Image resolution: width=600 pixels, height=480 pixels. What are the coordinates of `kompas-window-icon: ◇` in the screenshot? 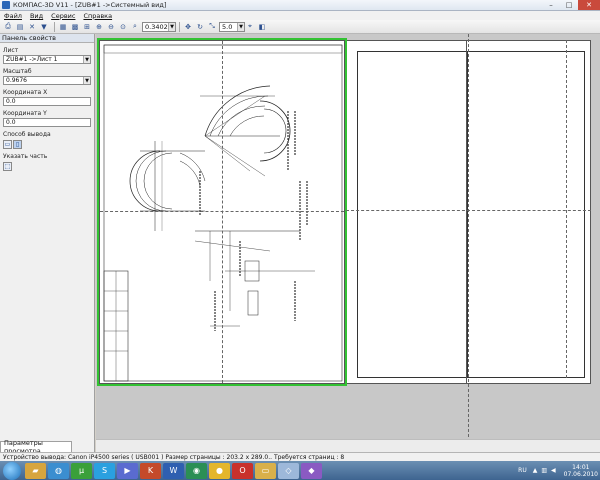 It's located at (288, 470).